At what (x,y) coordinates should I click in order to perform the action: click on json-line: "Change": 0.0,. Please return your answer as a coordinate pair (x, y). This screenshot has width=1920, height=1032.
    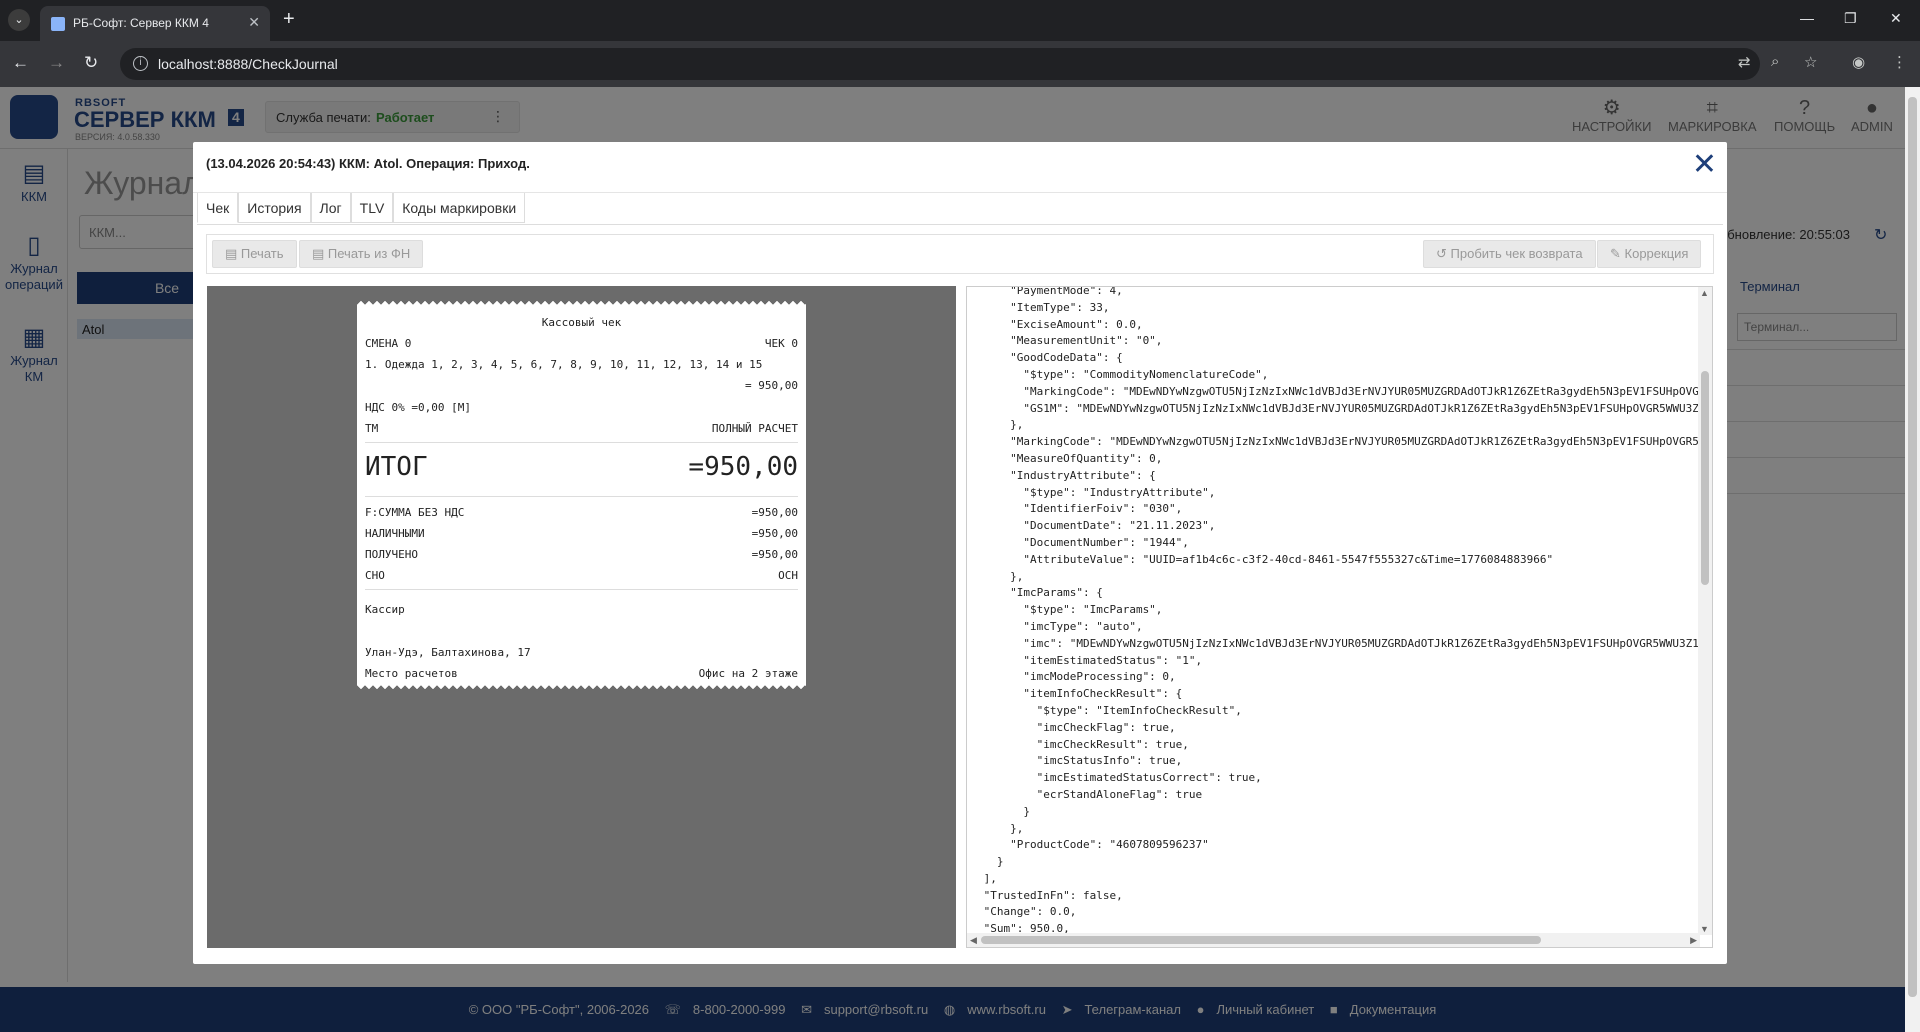
    Looking at the image, I should click on (1027, 912).